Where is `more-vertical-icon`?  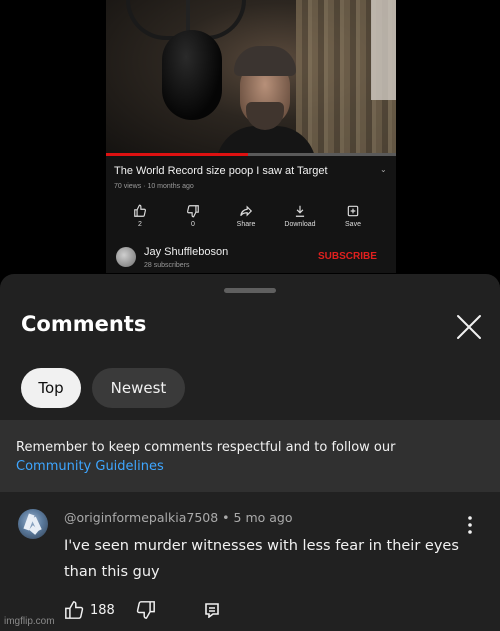
more-vertical-icon is located at coordinates (470, 525).